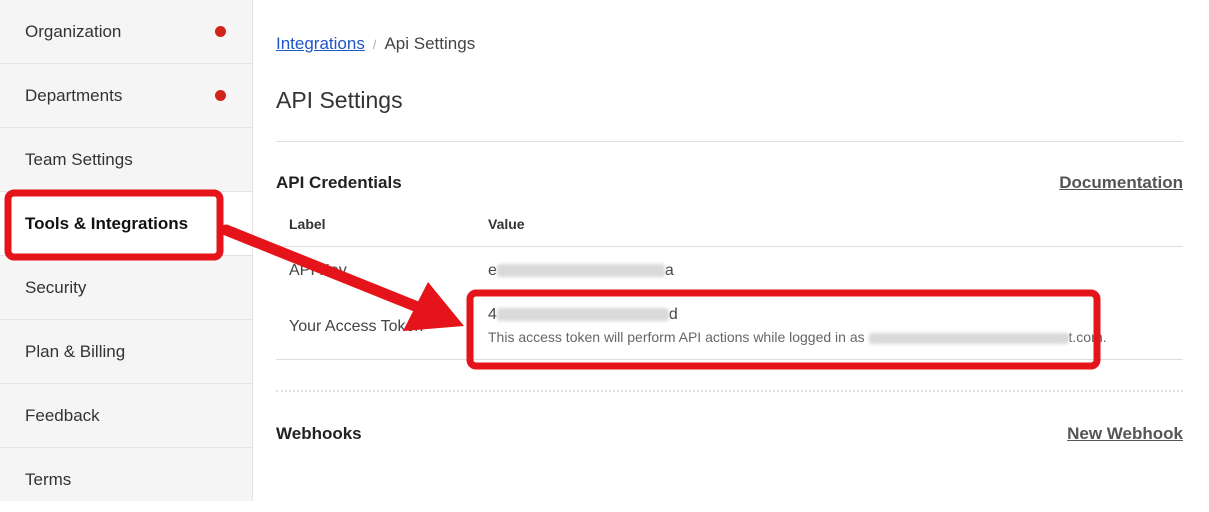  What do you see at coordinates (307, 224) in the screenshot?
I see `column-header-label: Label` at bounding box center [307, 224].